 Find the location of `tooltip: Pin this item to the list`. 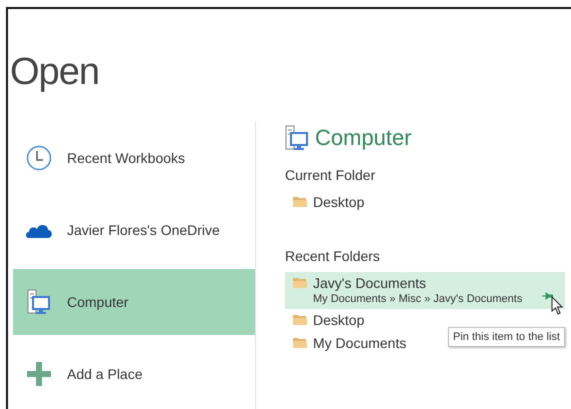

tooltip: Pin this item to the list is located at coordinates (506, 337).